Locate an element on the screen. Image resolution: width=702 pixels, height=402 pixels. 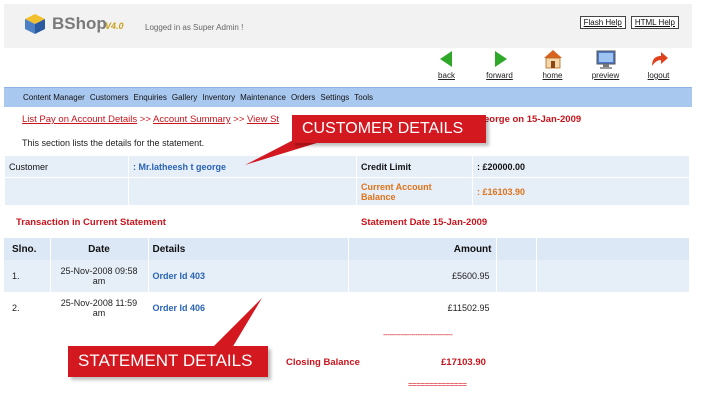
statement-details-callout: STATEMENT DETAILS is located at coordinates (168, 361).